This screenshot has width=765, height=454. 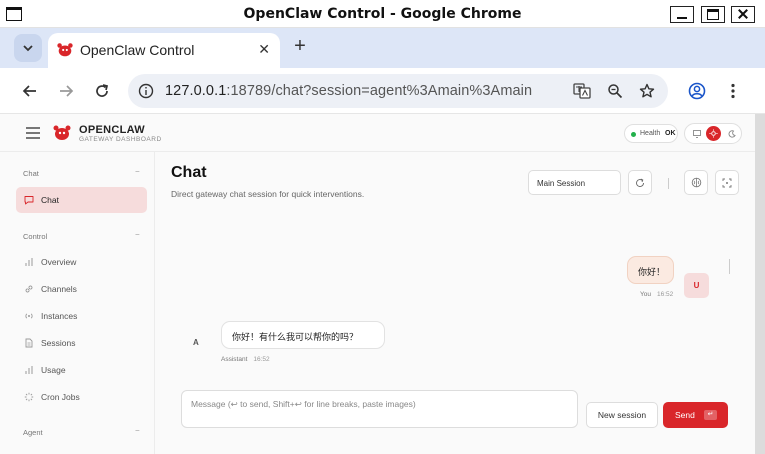 What do you see at coordinates (196, 342) in the screenshot?
I see `assistant-avatar: A` at bounding box center [196, 342].